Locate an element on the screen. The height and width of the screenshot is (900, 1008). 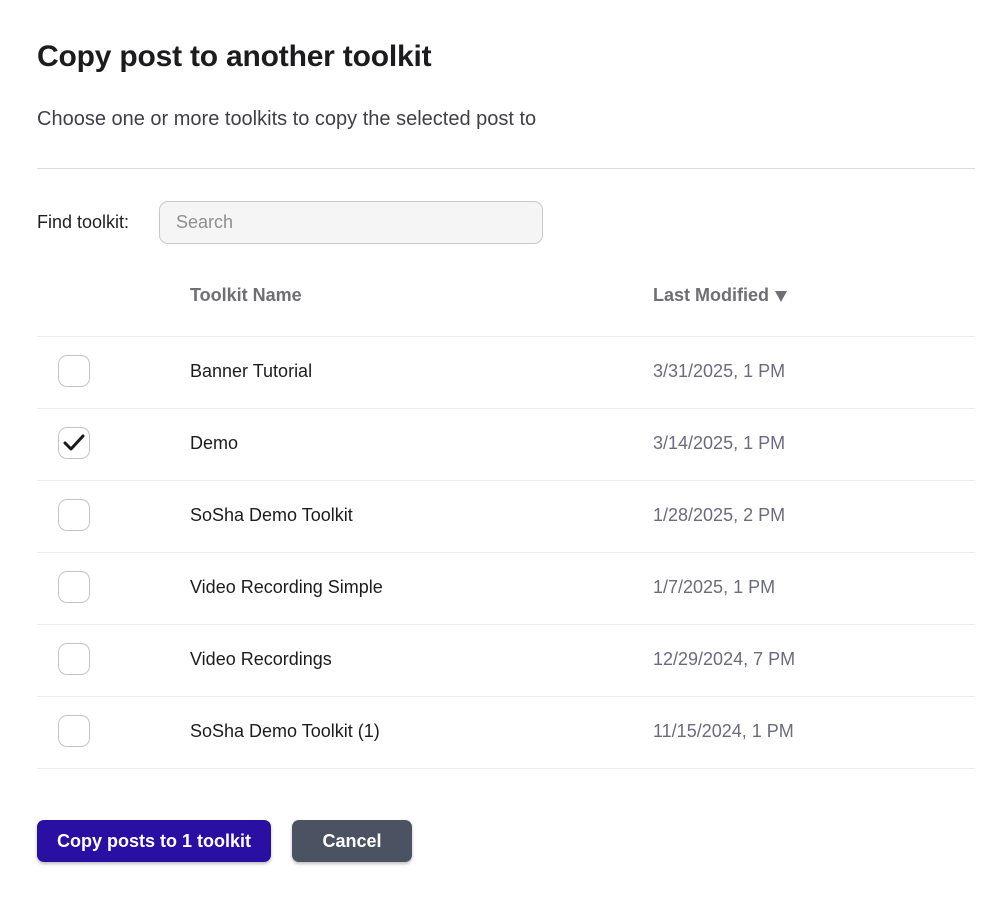
column-header-last-modified: Last Modified is located at coordinates (720, 295).